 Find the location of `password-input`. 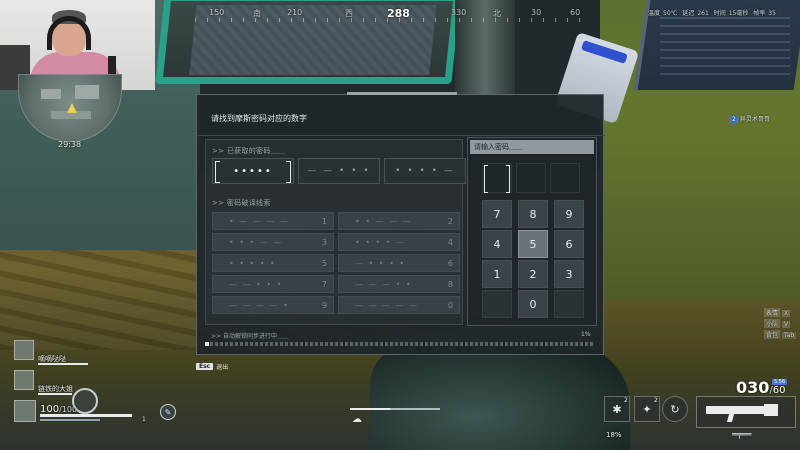

password-input is located at coordinates (532, 147).